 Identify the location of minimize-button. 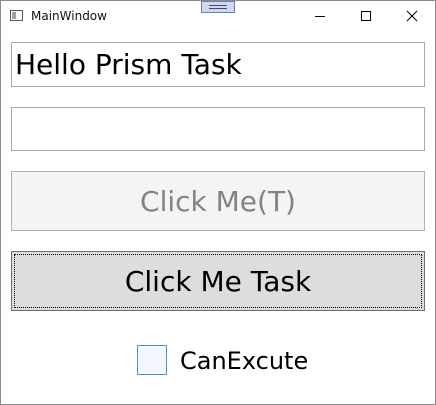
(320, 16).